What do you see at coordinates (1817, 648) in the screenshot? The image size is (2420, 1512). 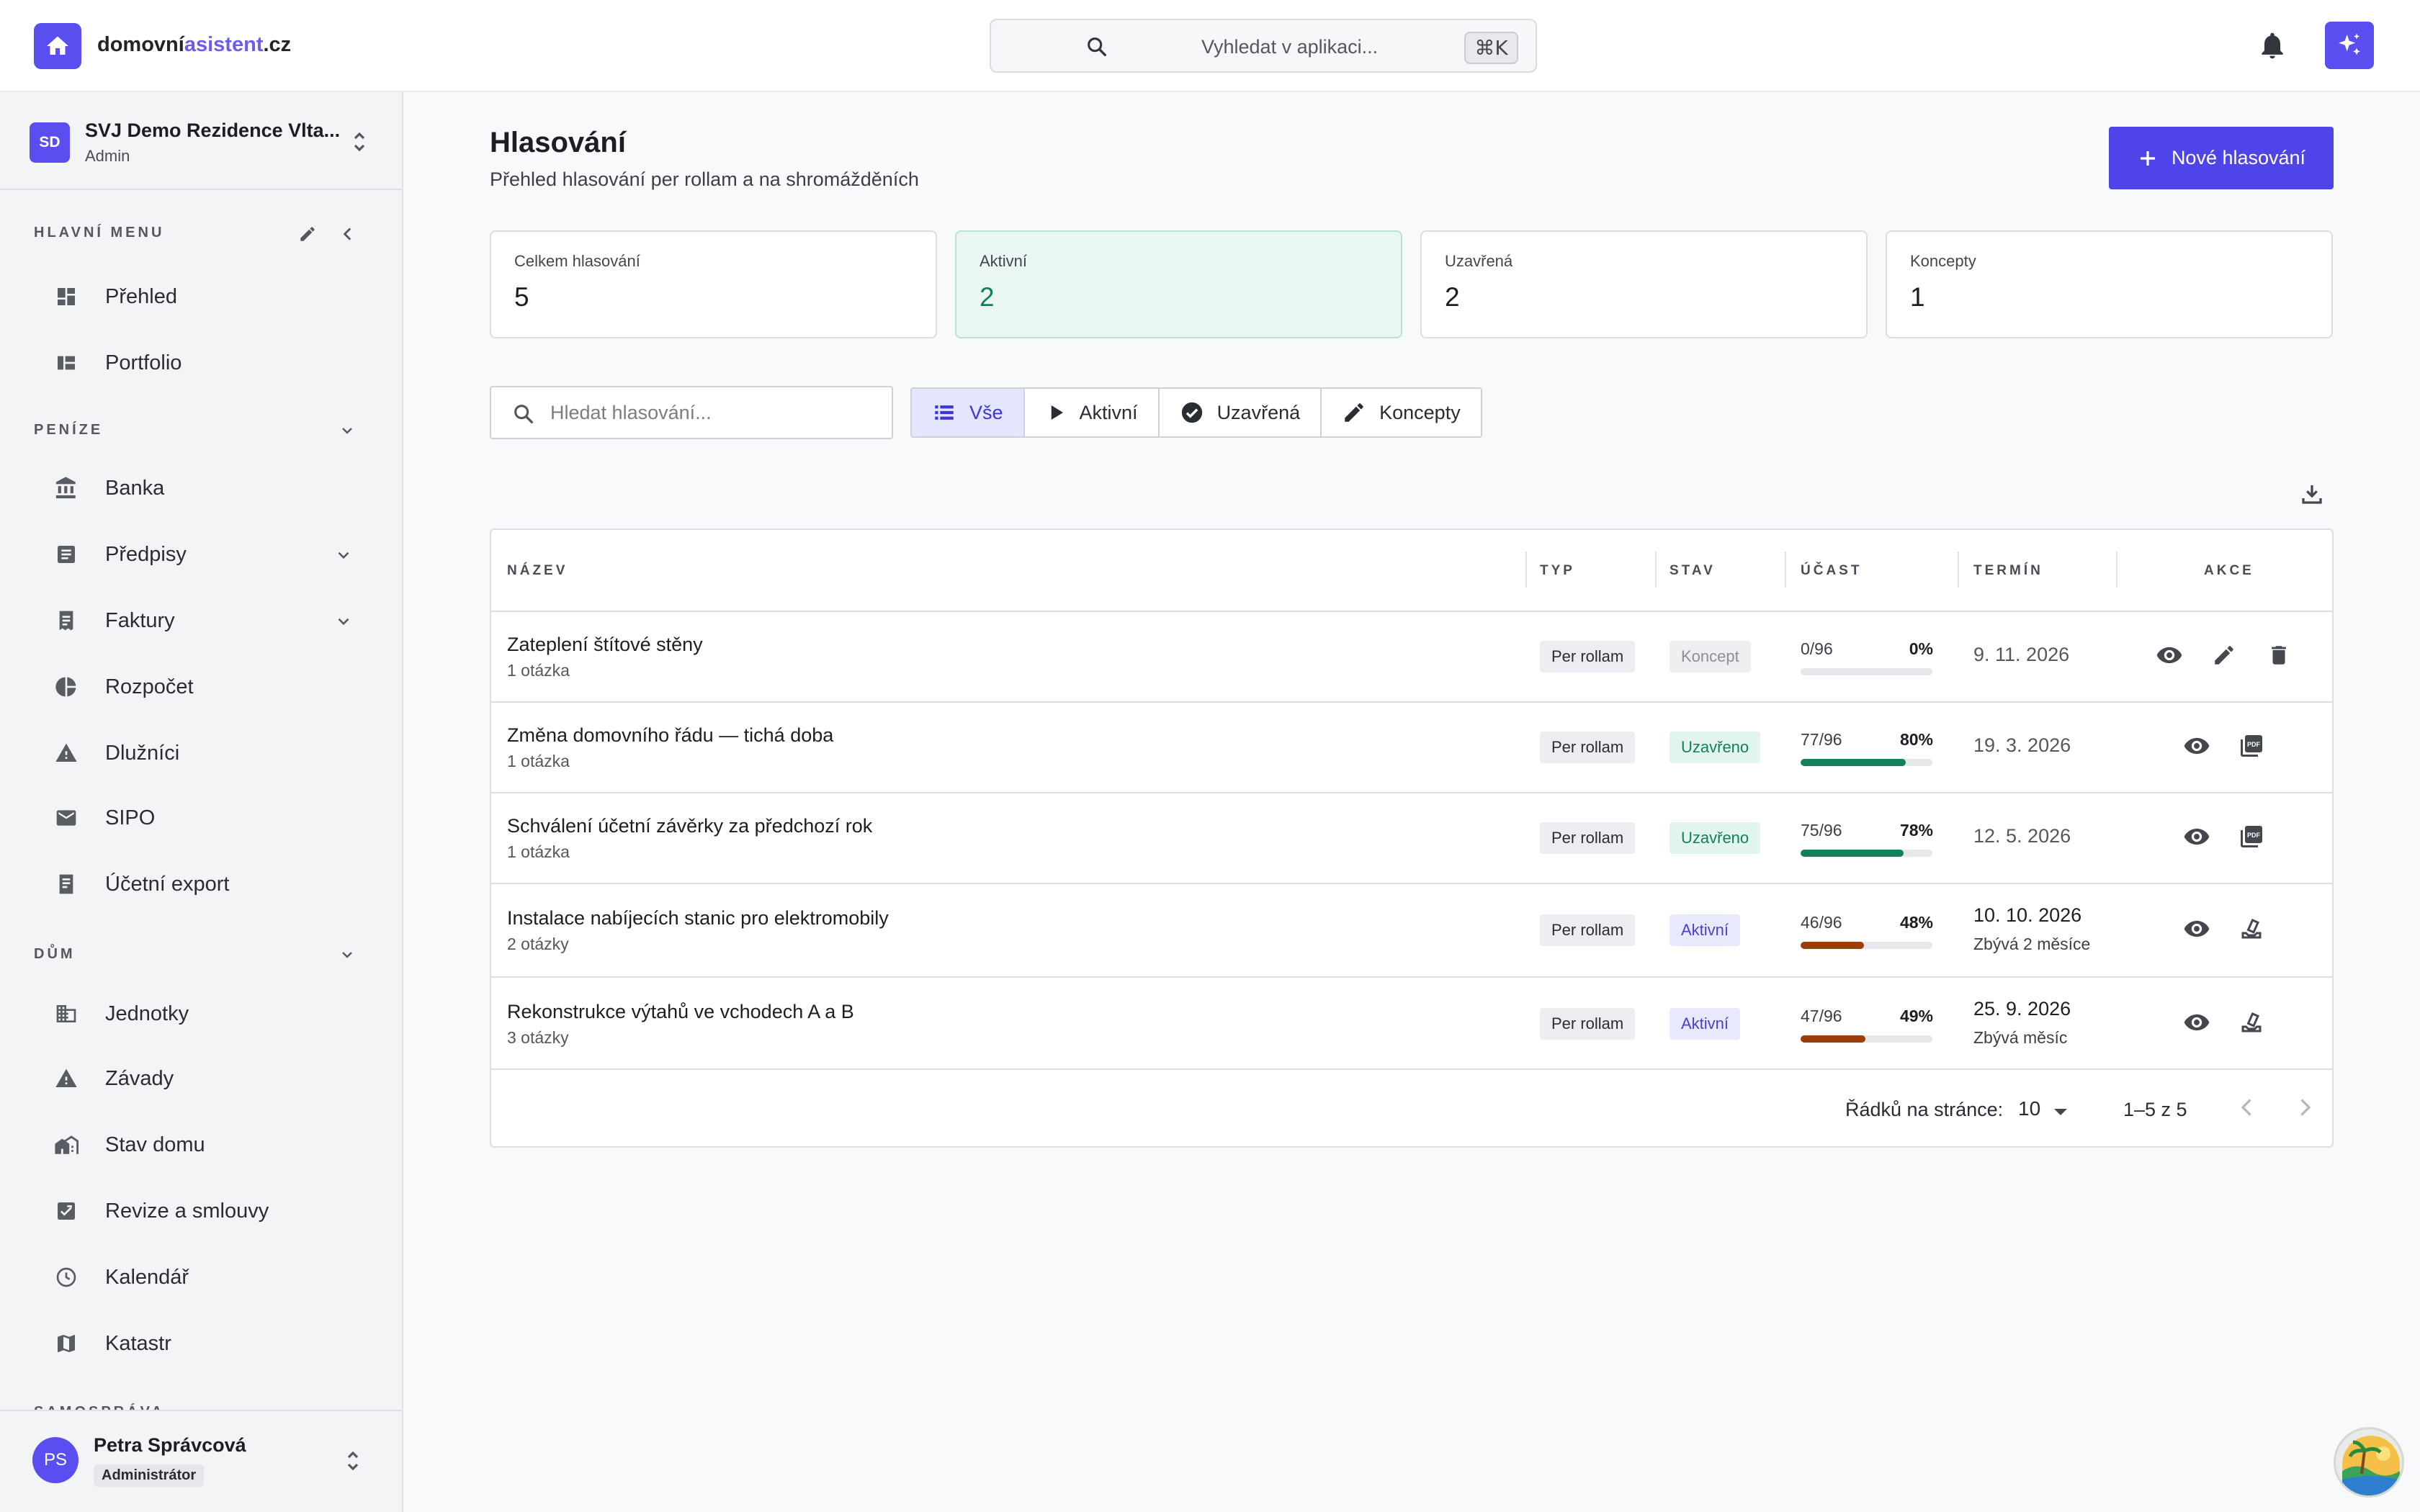 I see `participation-count: 0/96` at bounding box center [1817, 648].